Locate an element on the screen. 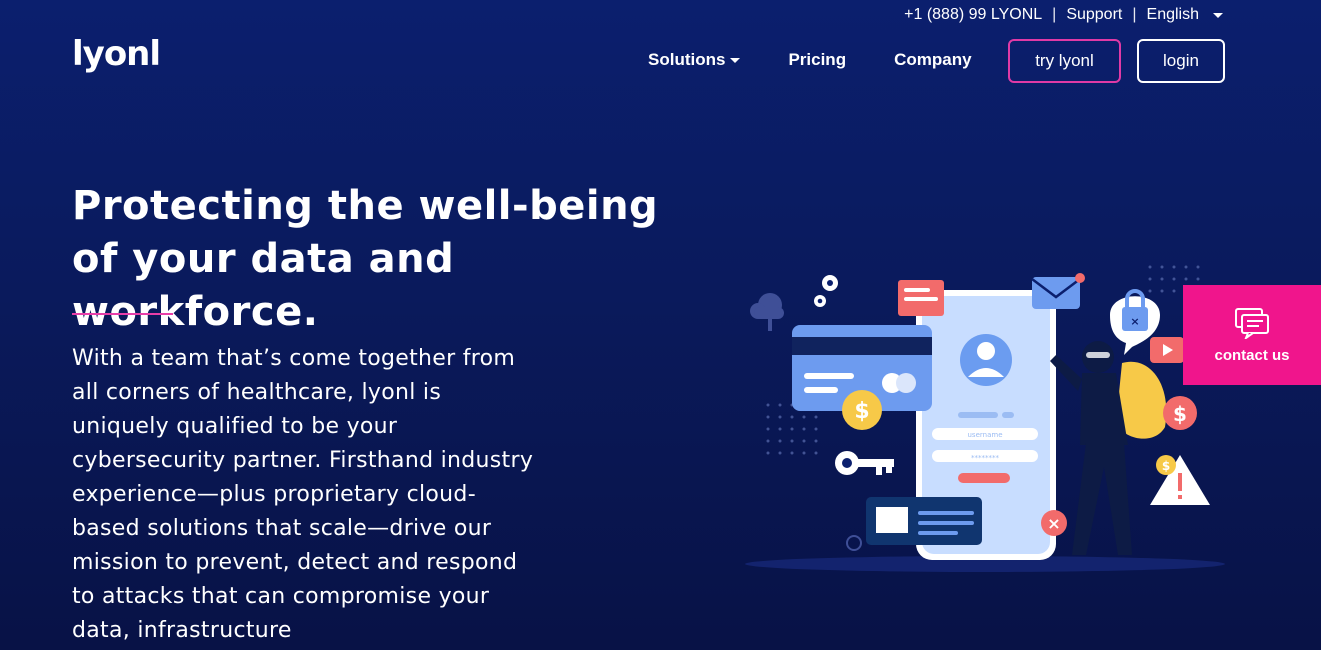  password-mask: ******** is located at coordinates (985, 458).